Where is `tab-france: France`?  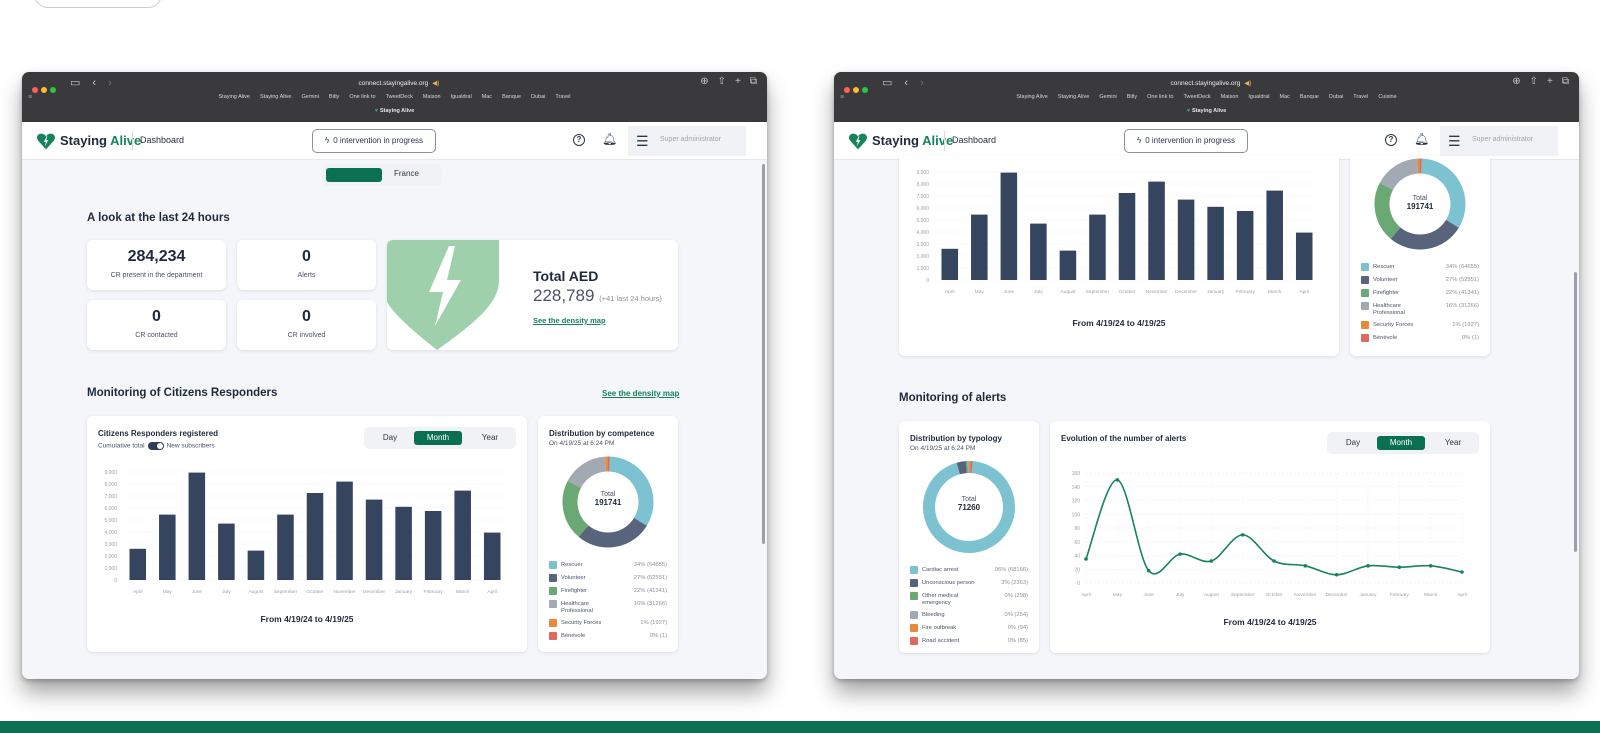 tab-france: France is located at coordinates (406, 173).